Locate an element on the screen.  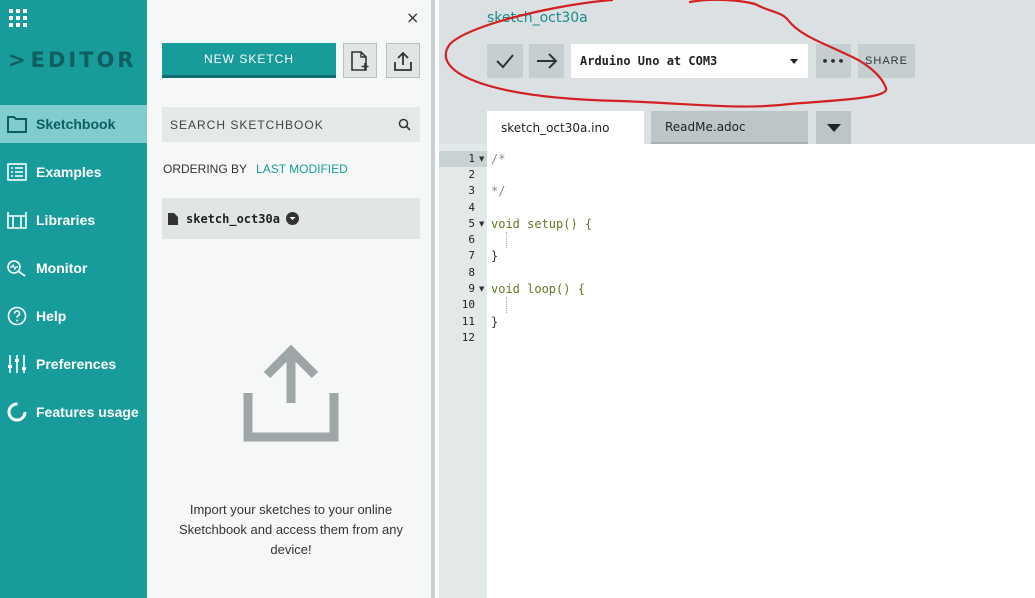
monitor-icon is located at coordinates (17, 268).